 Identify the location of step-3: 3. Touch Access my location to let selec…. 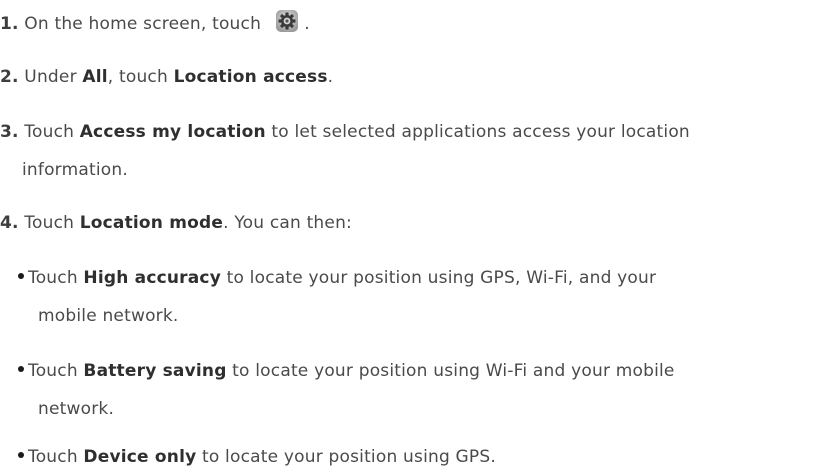
(345, 132).